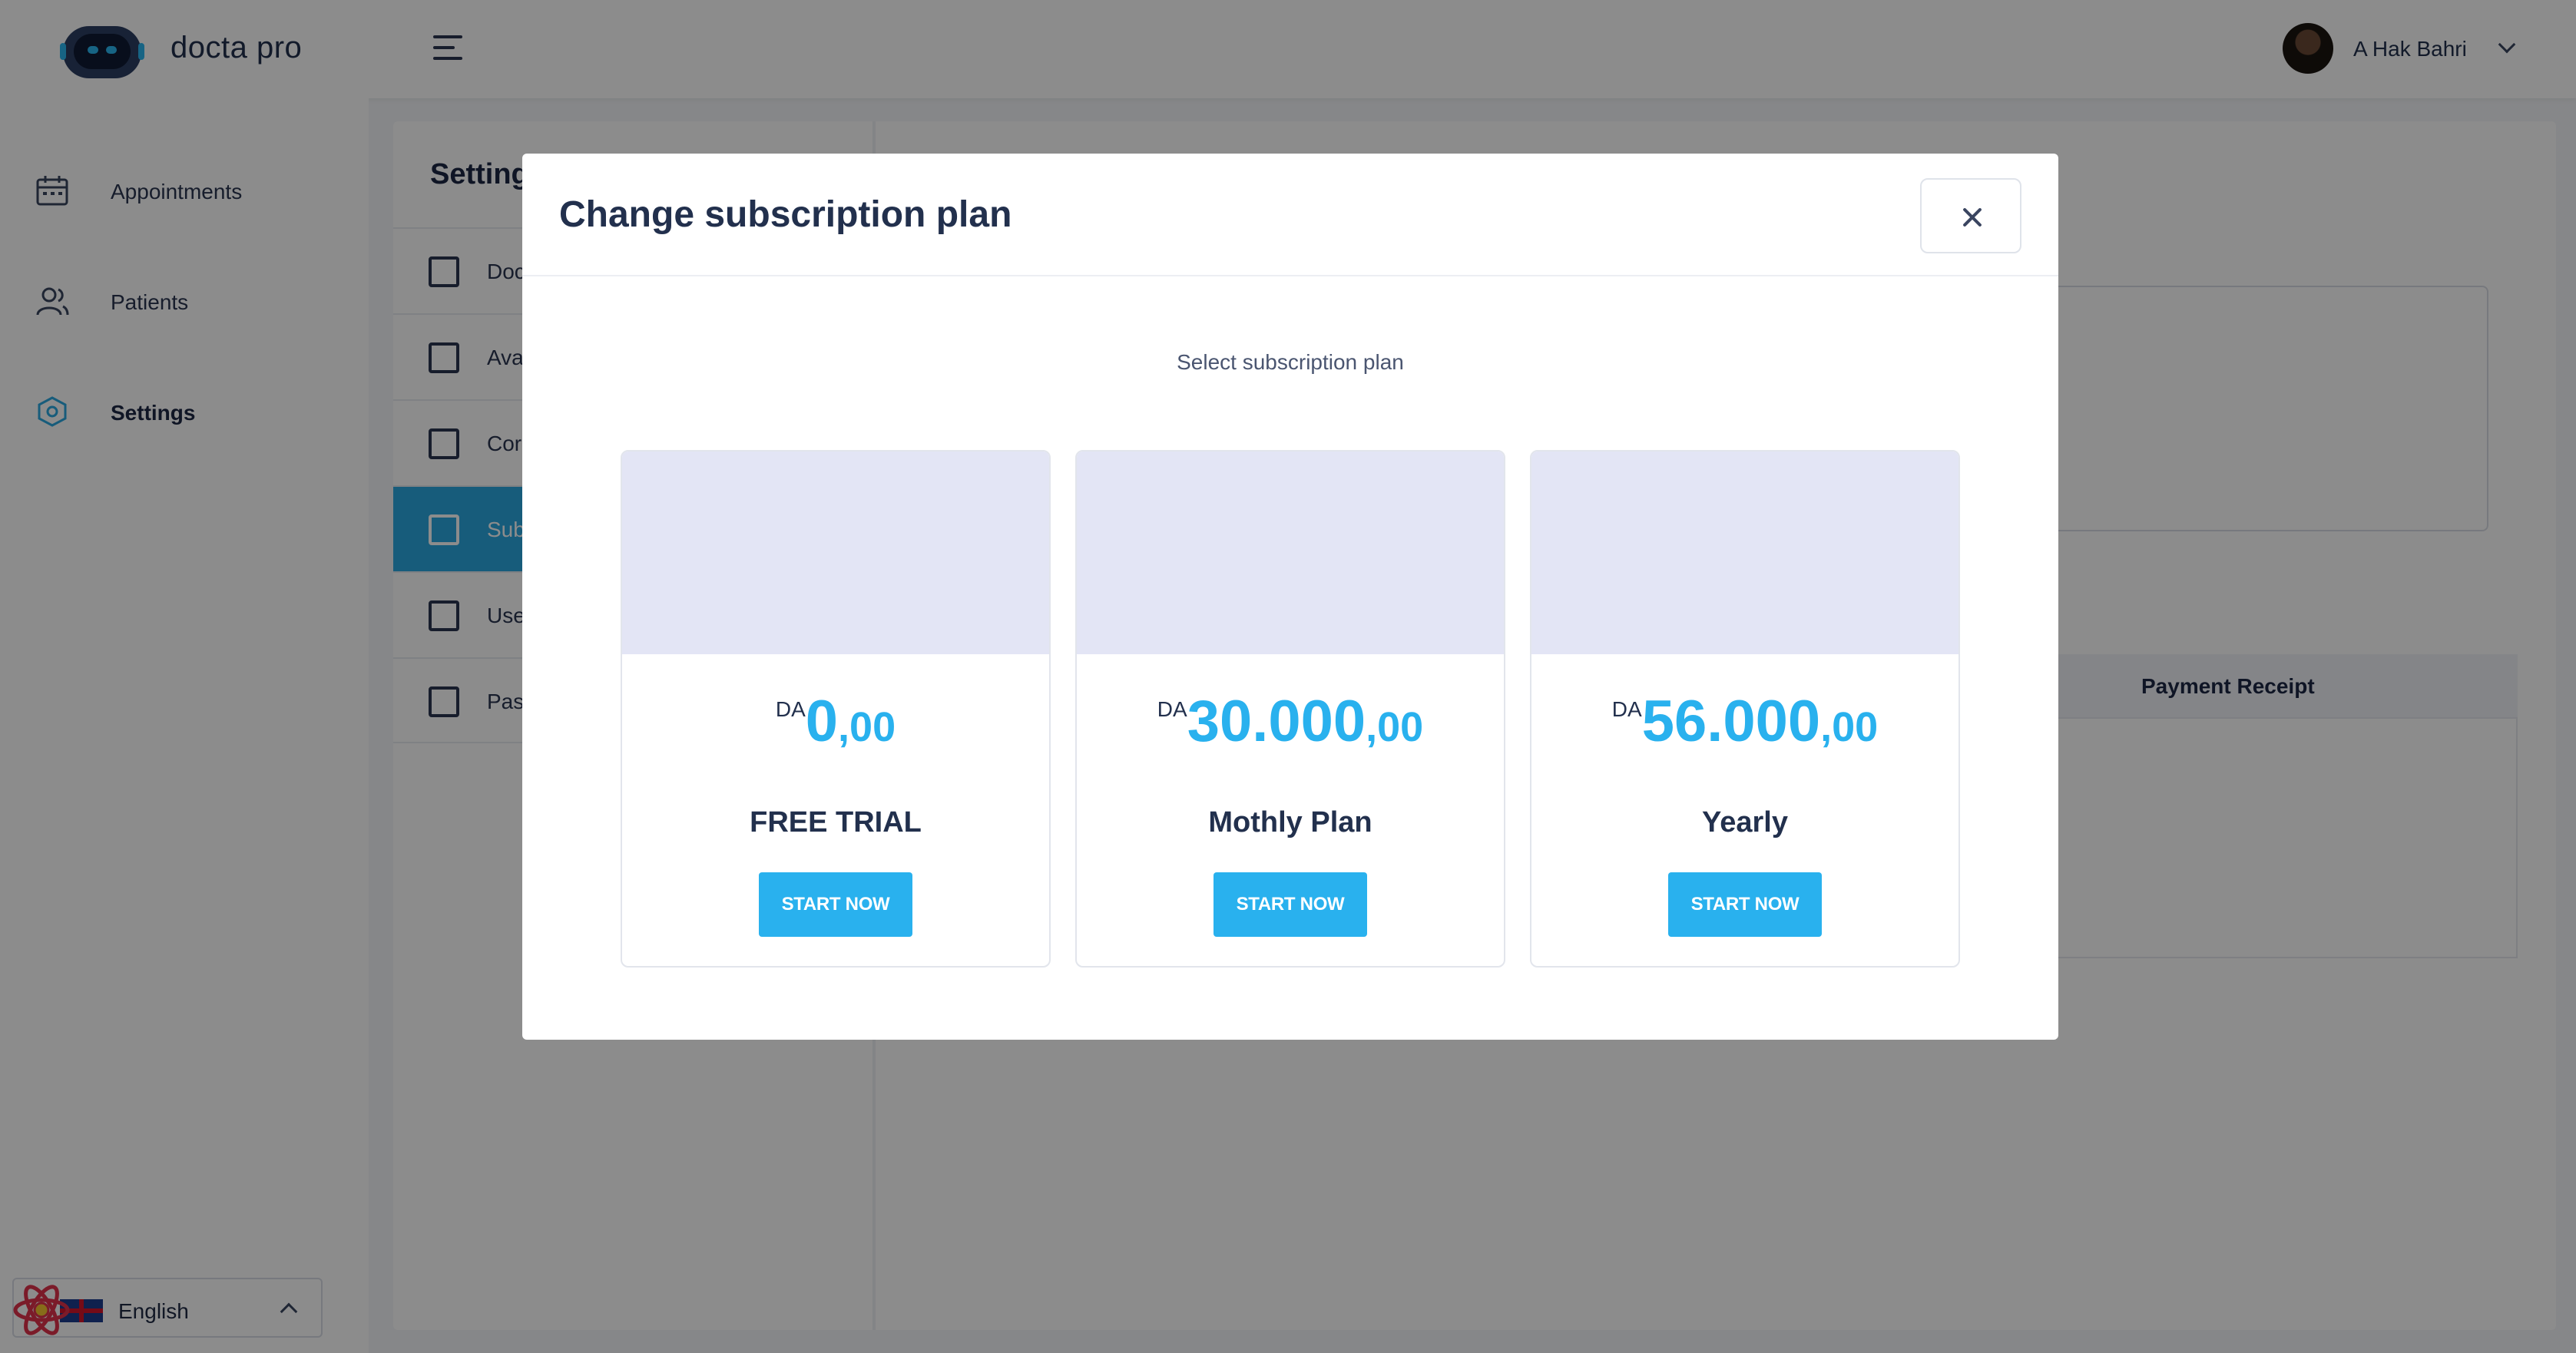 This screenshot has width=2576, height=1353. Describe the element at coordinates (1290, 362) in the screenshot. I see `modal-subtitle: Select subscription plan` at that location.